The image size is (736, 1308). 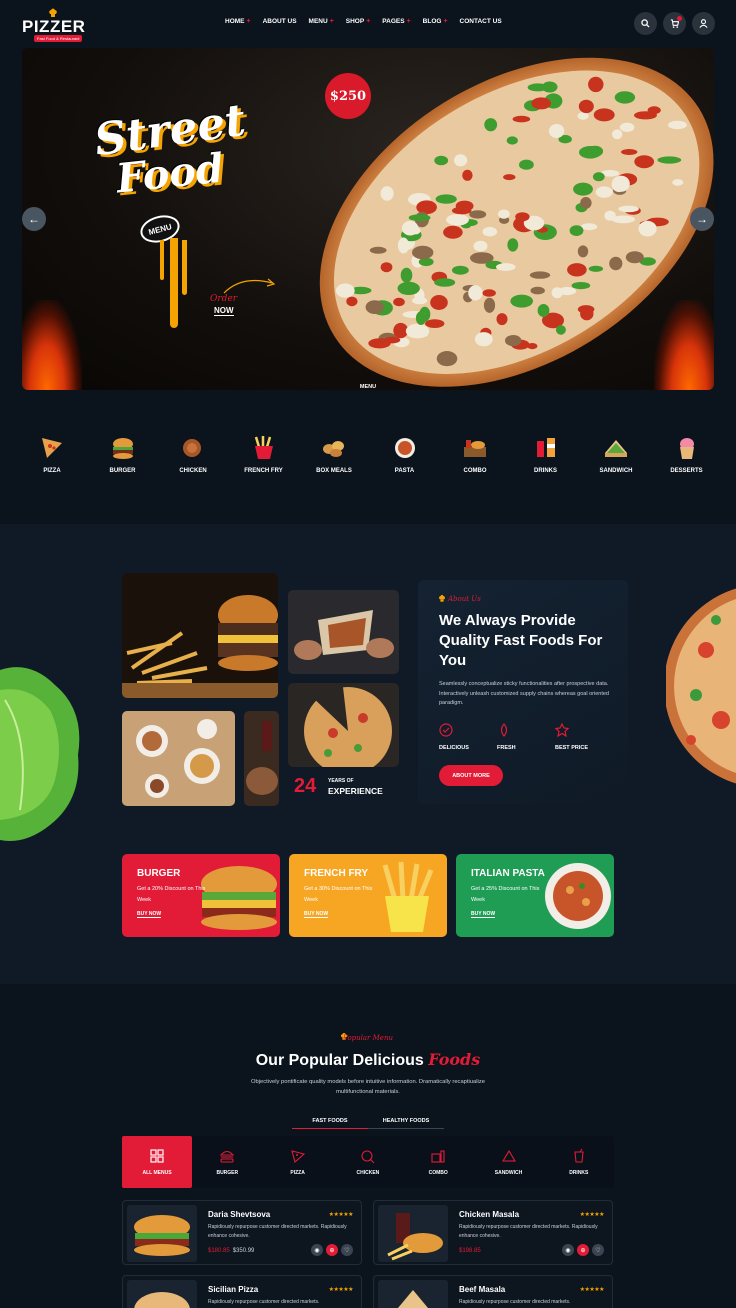 I want to click on search-button, so click(x=645, y=23).